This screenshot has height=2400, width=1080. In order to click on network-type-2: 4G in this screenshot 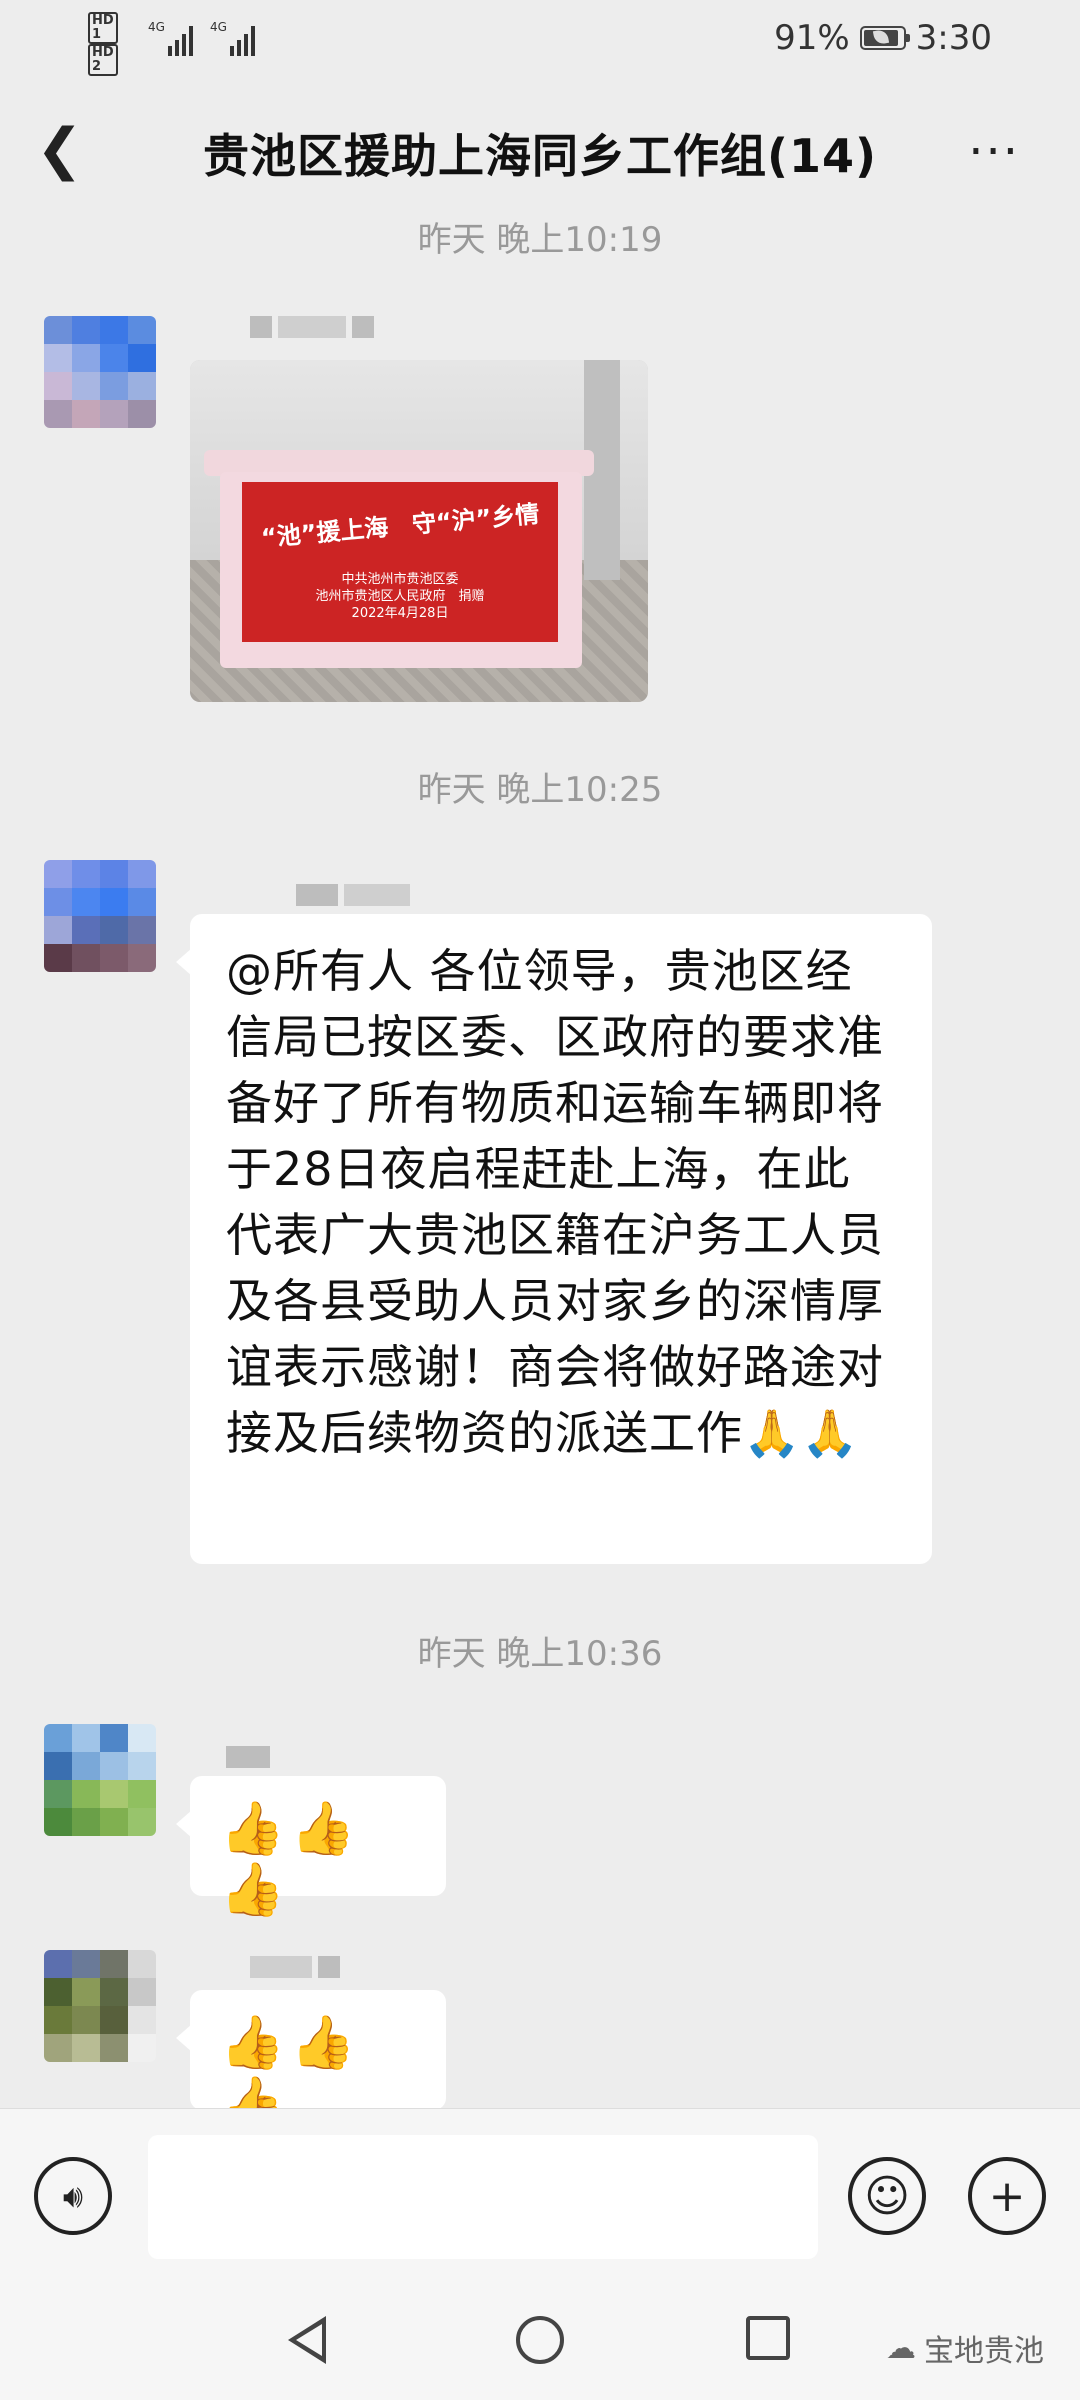, I will do `click(218, 27)`.